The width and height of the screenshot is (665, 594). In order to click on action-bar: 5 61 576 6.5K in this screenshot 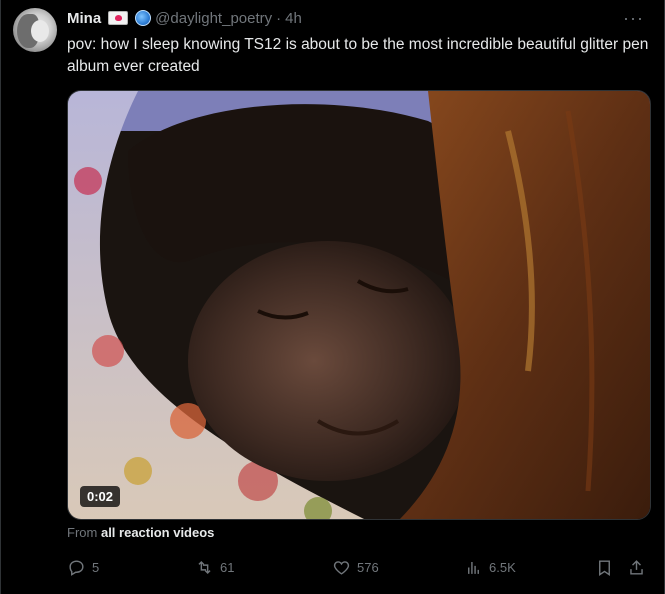, I will do `click(359, 569)`.